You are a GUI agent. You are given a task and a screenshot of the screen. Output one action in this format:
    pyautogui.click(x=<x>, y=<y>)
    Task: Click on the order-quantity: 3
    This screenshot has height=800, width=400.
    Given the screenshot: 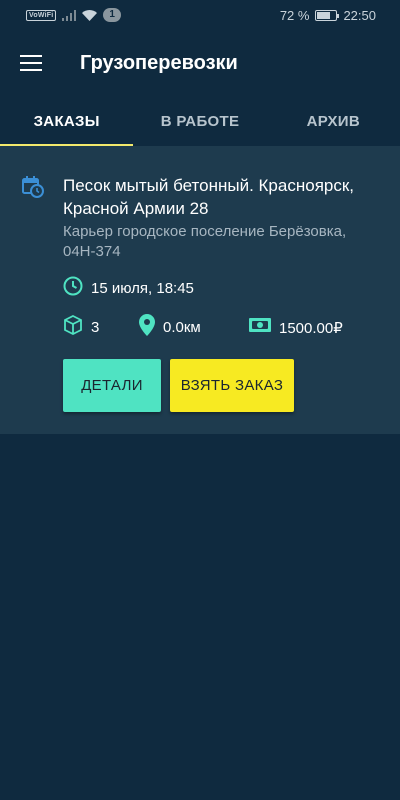 What is the action you would take?
    pyautogui.click(x=95, y=327)
    